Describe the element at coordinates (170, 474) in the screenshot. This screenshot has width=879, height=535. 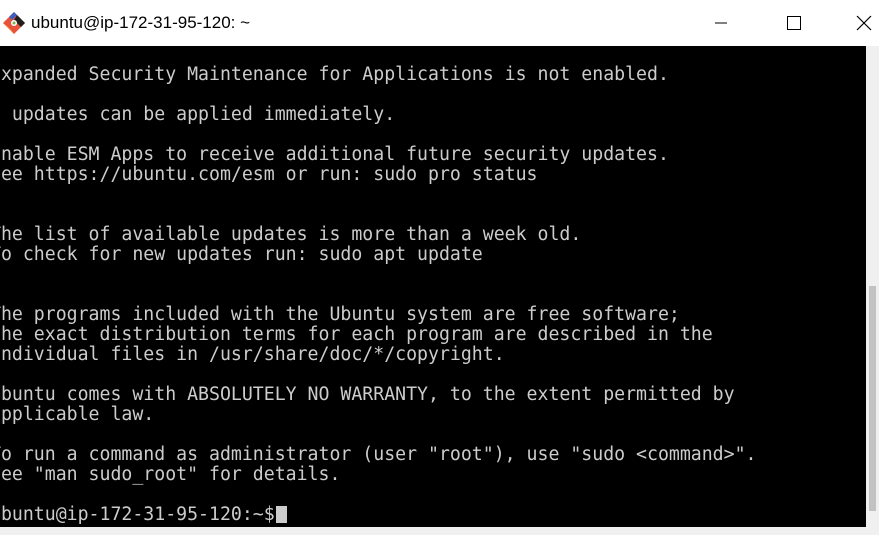
I see `terminal-line: See "man sudo_root" for details.` at that location.